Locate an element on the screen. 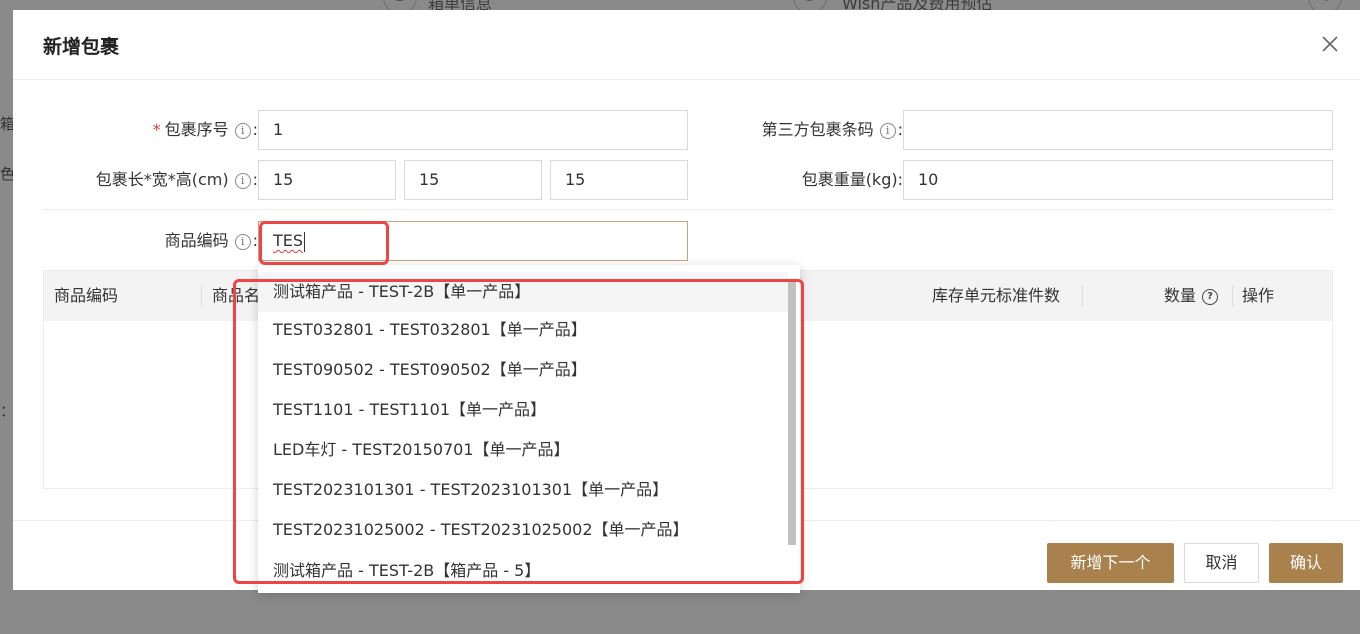 This screenshot has height=634, width=1360. weight-label: 包裹重量(kg): is located at coordinates (808, 180).